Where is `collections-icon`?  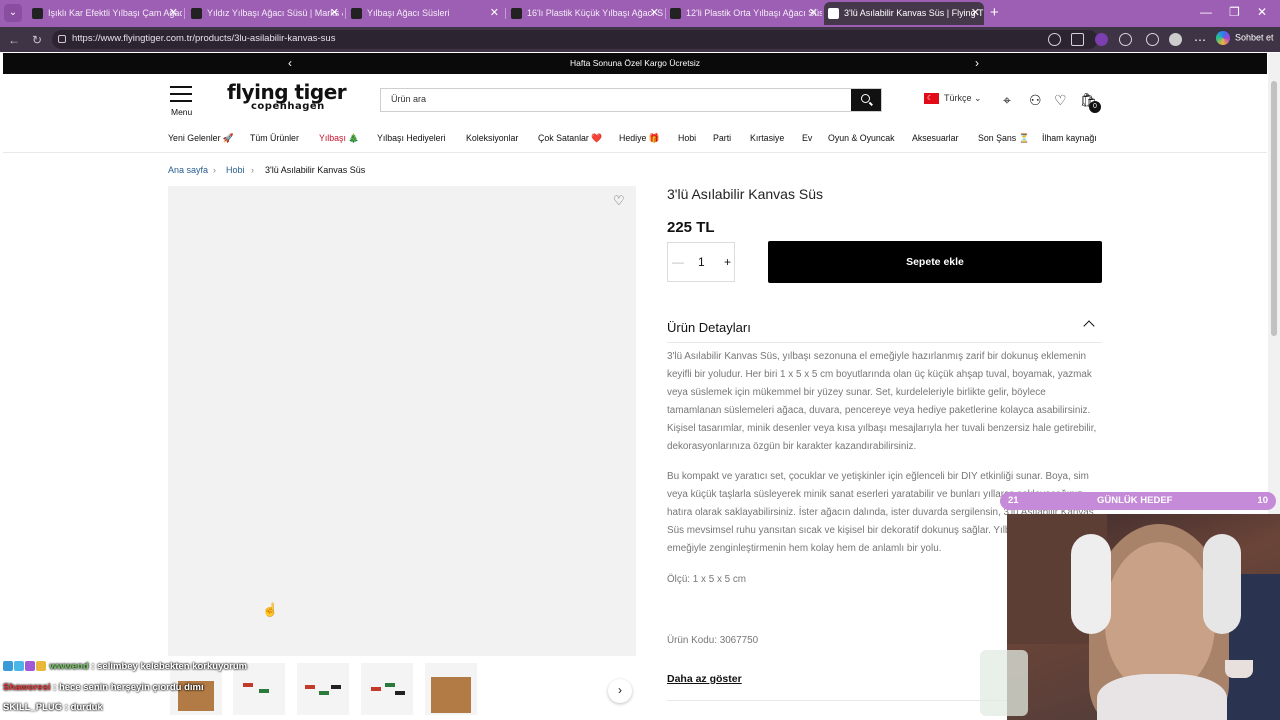 collections-icon is located at coordinates (1152, 39).